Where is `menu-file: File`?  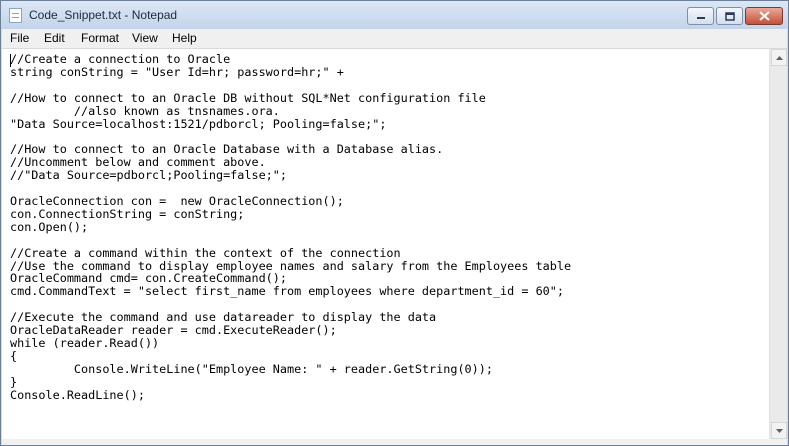 menu-file: File is located at coordinates (19, 38).